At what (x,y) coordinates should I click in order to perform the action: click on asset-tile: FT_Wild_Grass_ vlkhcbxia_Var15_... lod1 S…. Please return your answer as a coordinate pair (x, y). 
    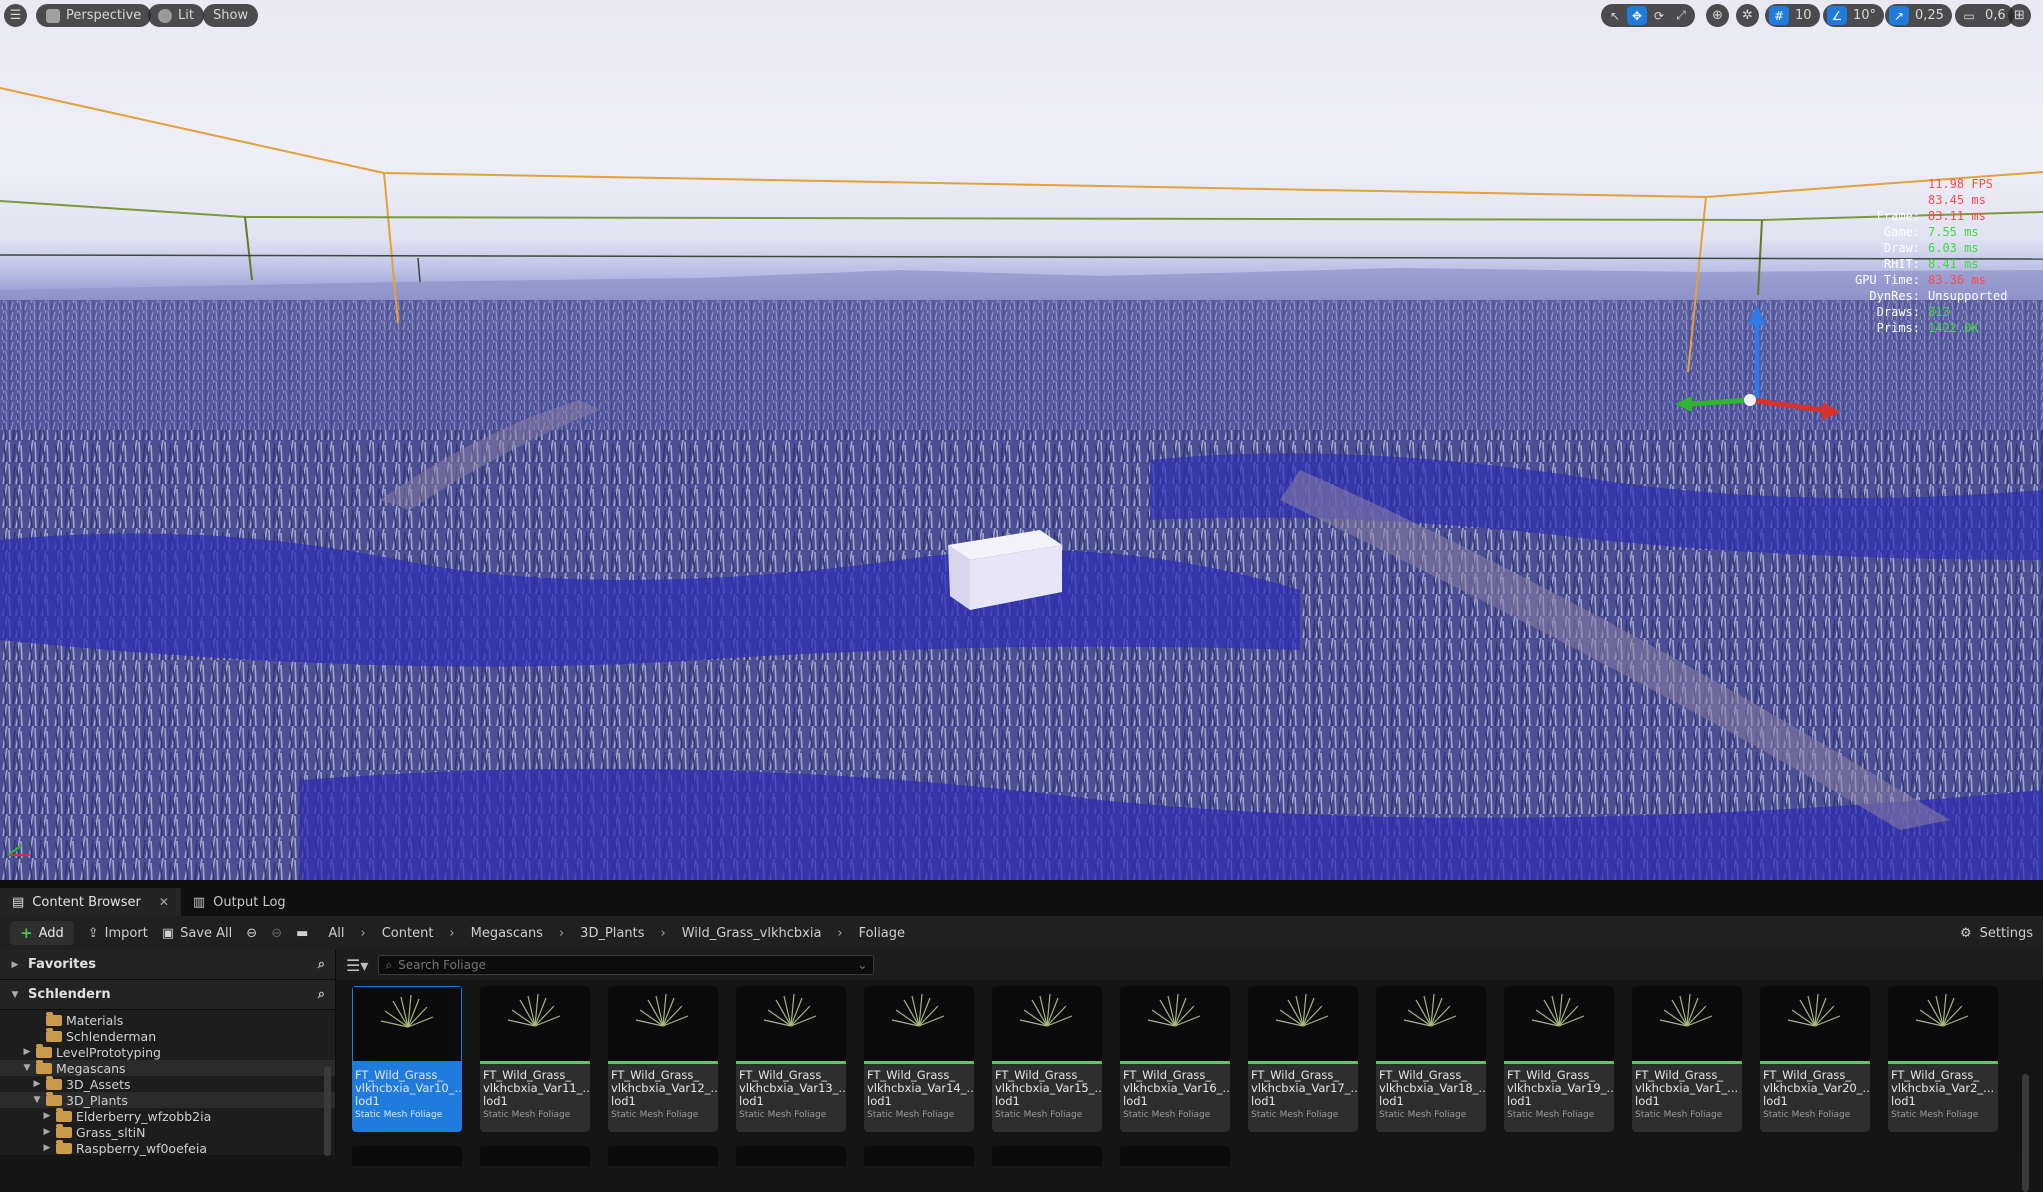
    Looking at the image, I should click on (1047, 1059).